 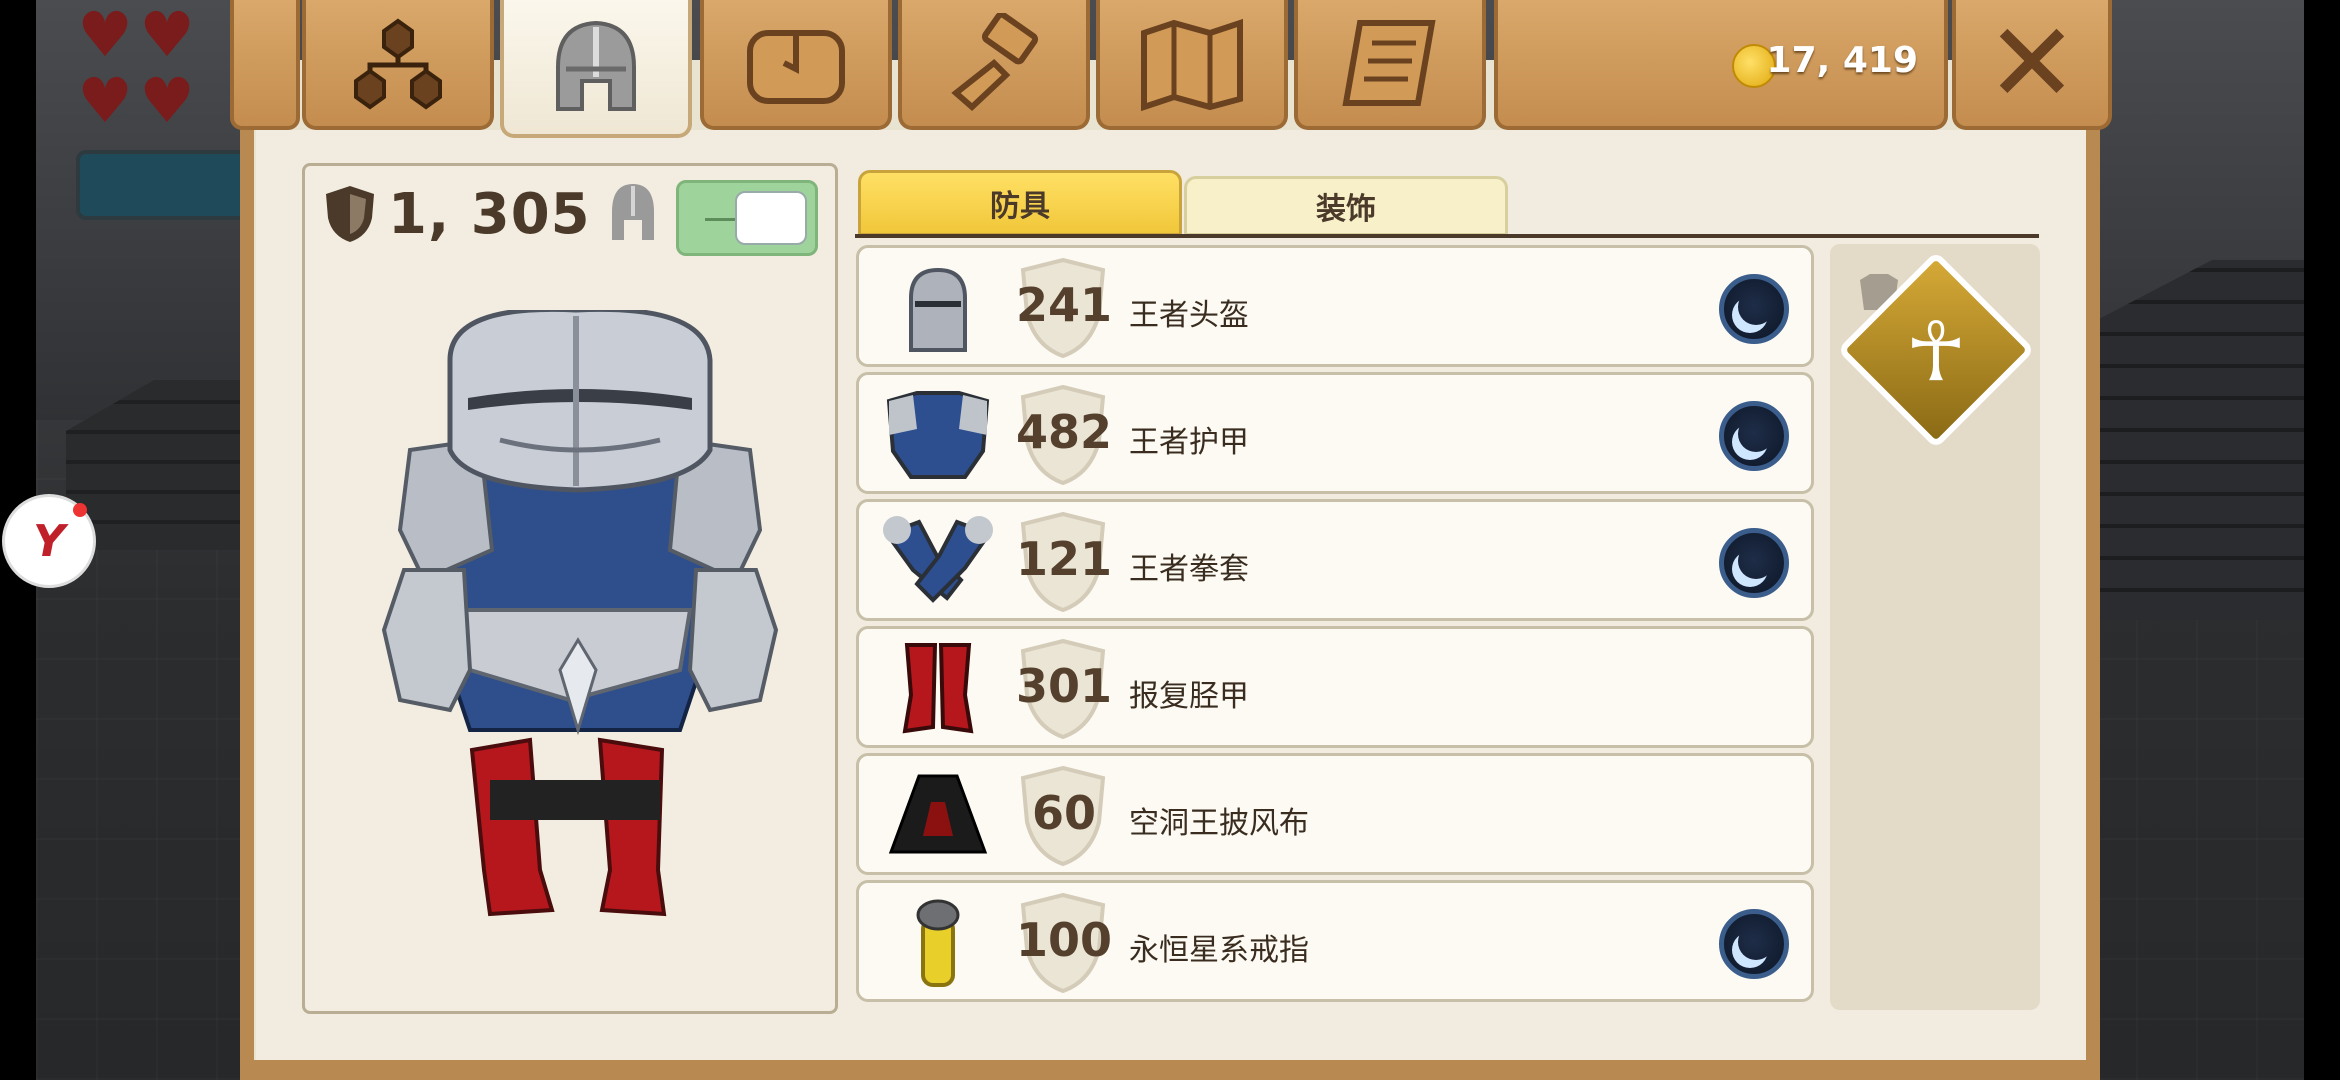 What do you see at coordinates (170, 185) in the screenshot?
I see `stamina-bar` at bounding box center [170, 185].